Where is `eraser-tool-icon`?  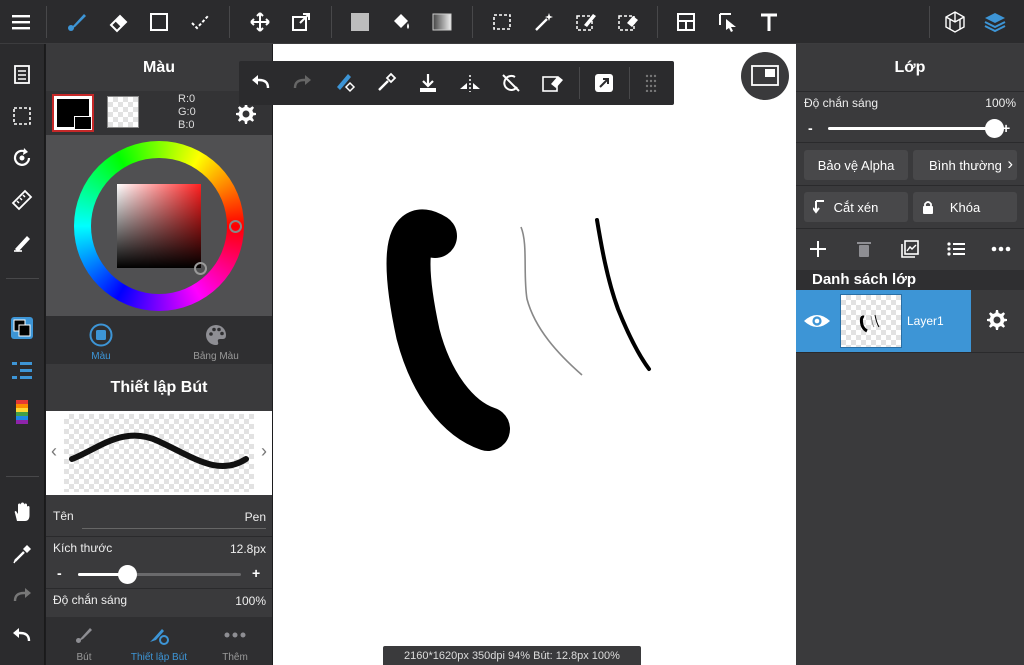
eraser-tool-icon is located at coordinates (118, 22).